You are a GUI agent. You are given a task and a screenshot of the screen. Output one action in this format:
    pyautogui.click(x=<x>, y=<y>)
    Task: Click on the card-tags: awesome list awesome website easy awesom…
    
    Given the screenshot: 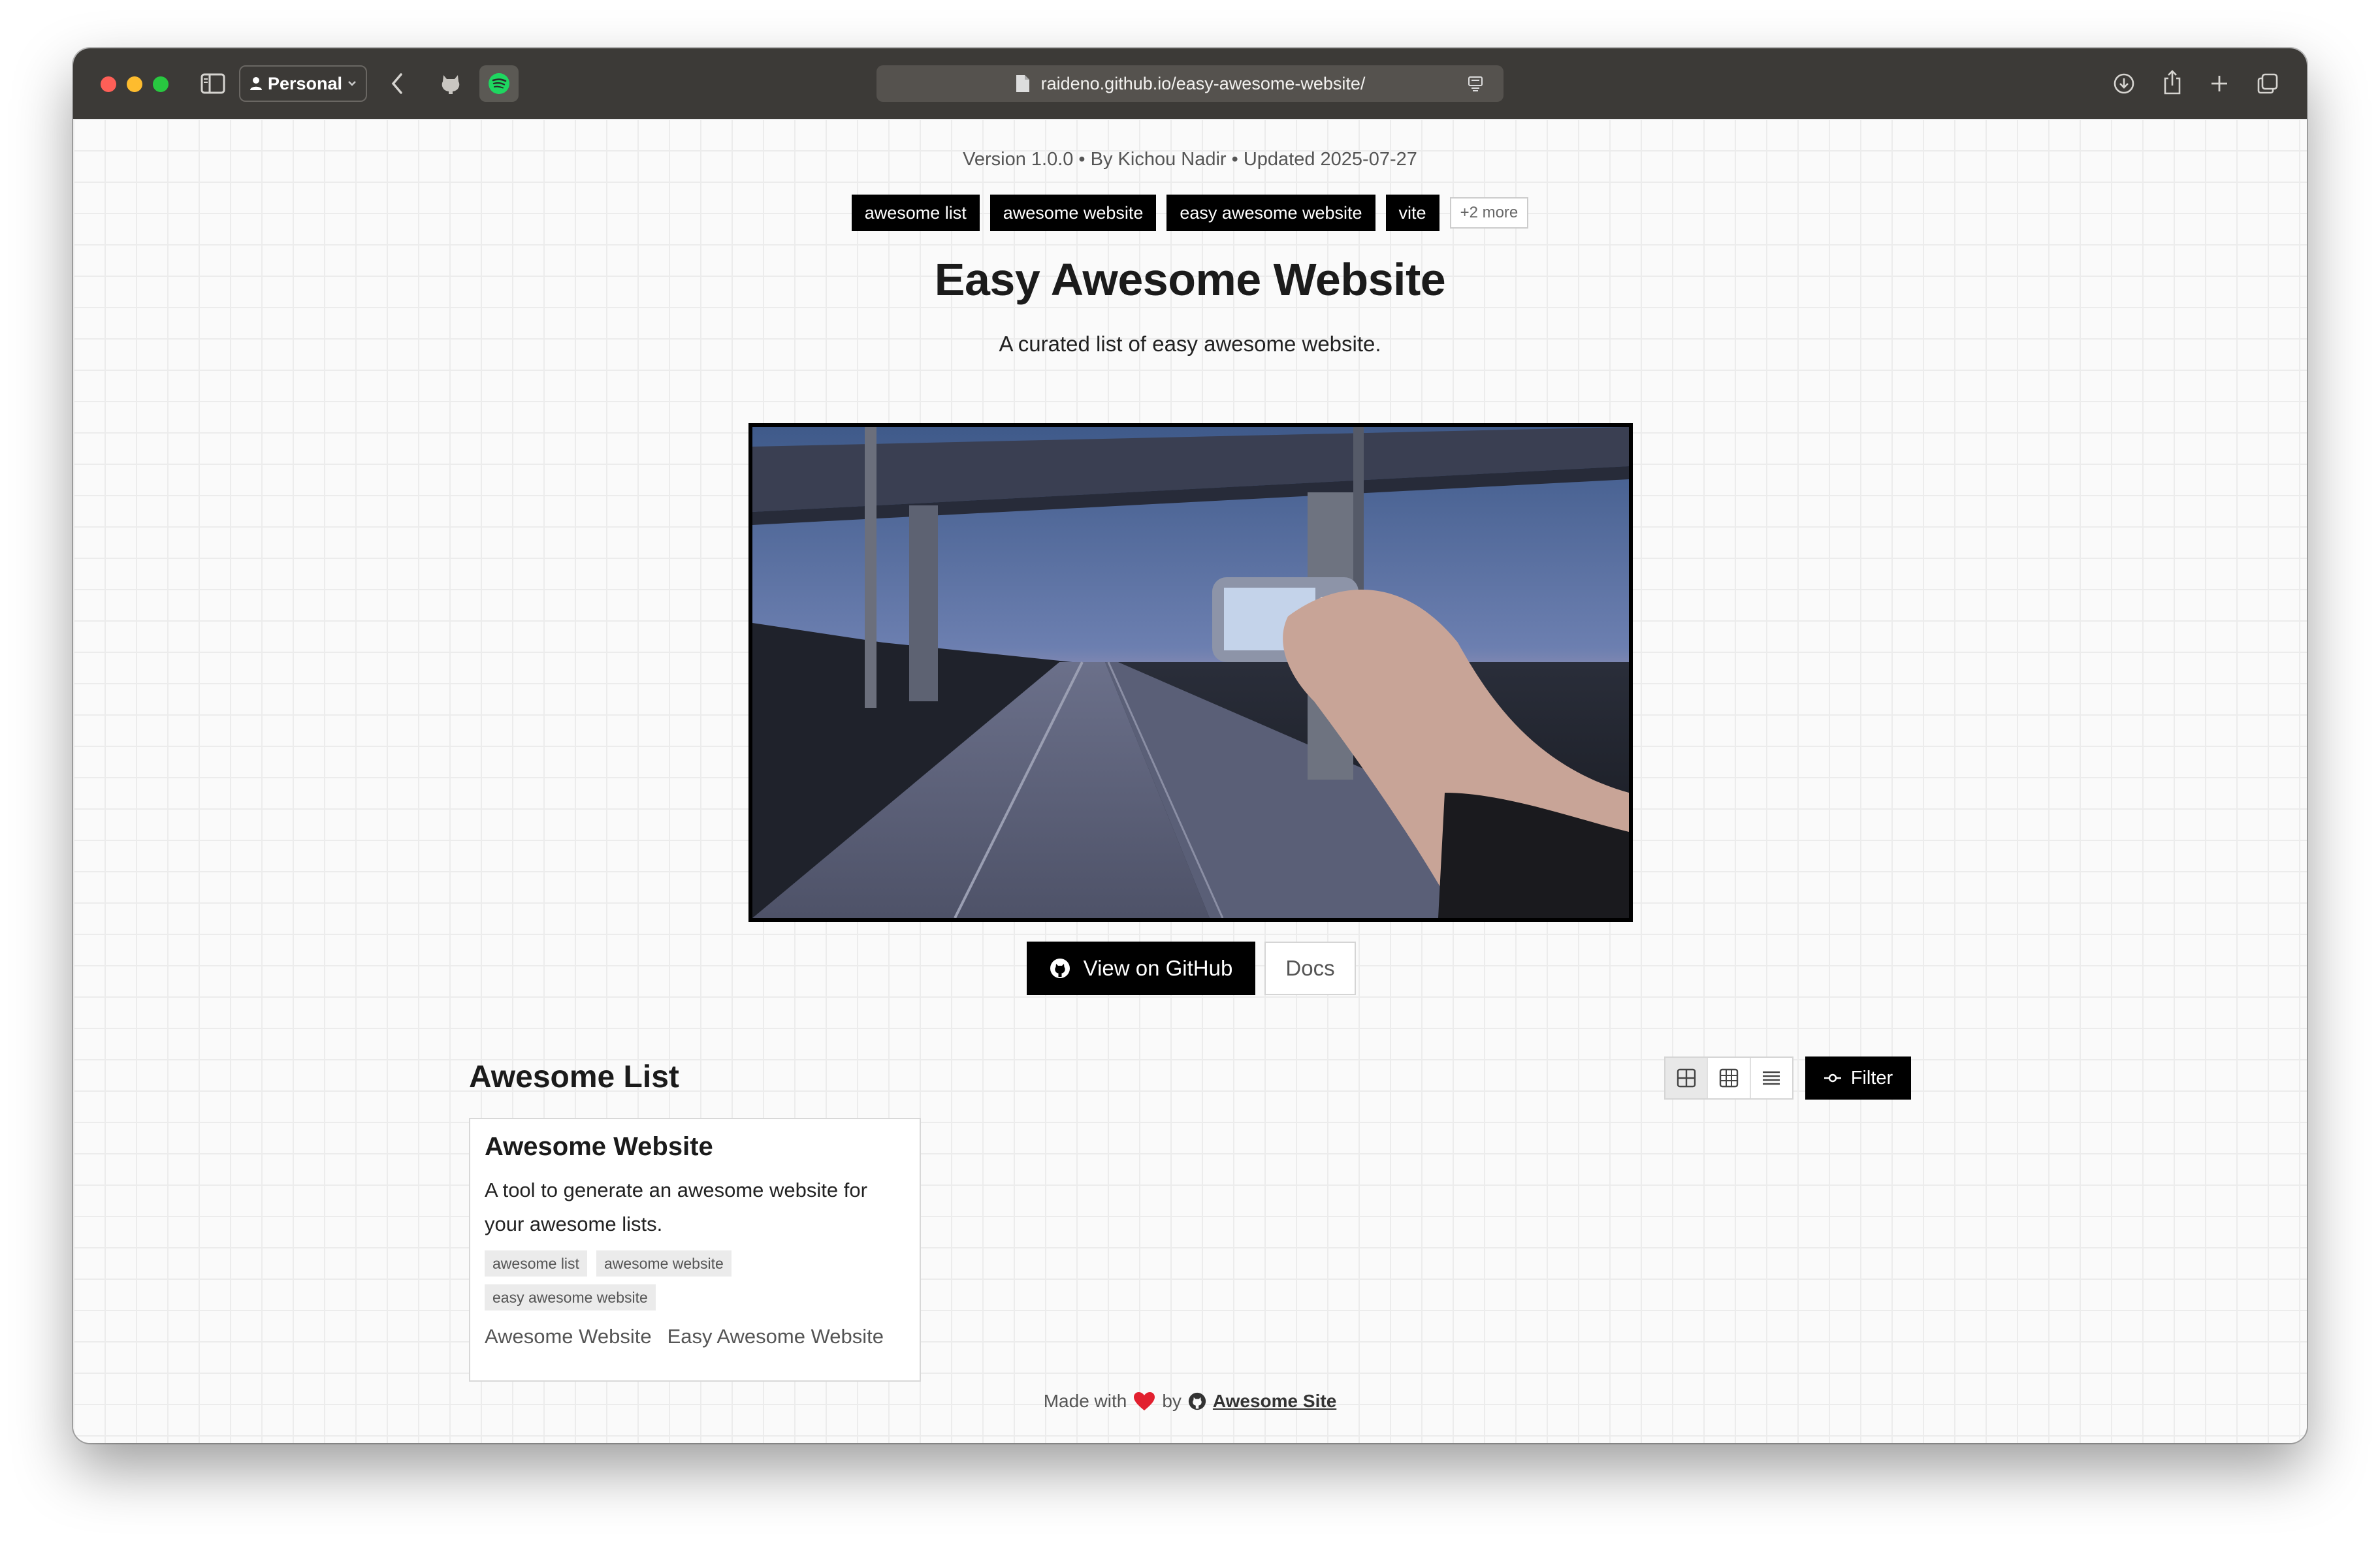 What is the action you would take?
    pyautogui.click(x=635, y=1280)
    